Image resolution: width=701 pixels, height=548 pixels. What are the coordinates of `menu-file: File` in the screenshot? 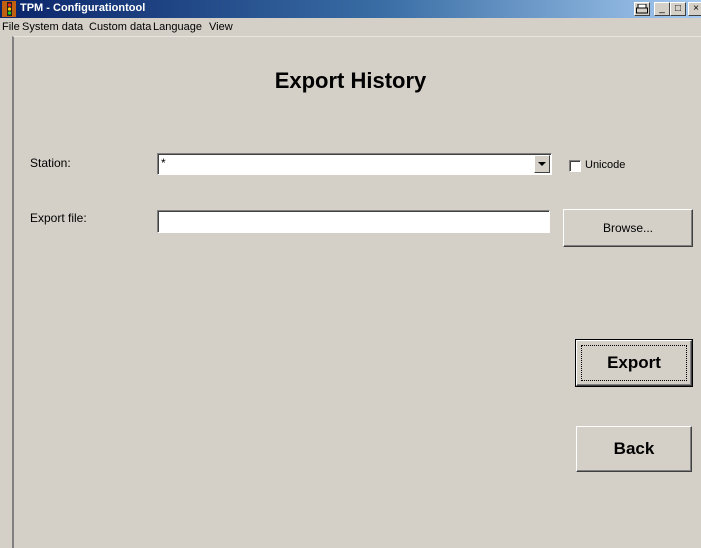 It's located at (11, 27).